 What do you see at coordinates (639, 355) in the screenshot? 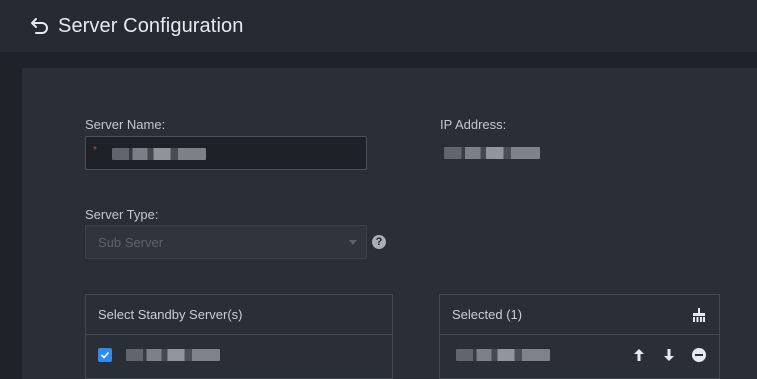
I see `arrow-up-icon` at bounding box center [639, 355].